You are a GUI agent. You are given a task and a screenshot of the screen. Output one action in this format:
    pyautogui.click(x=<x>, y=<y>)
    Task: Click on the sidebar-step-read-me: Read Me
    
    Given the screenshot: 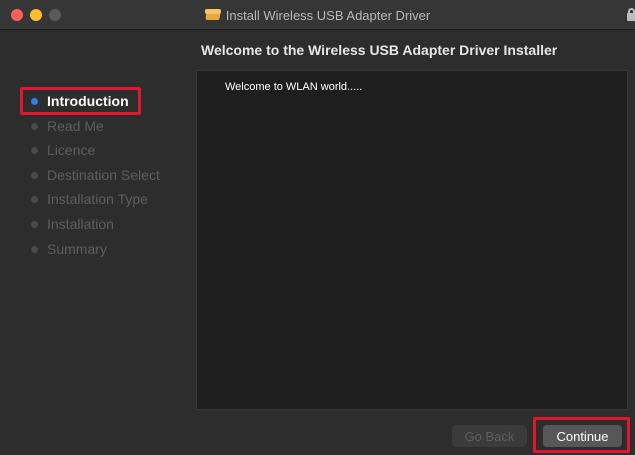 What is the action you would take?
    pyautogui.click(x=95, y=126)
    